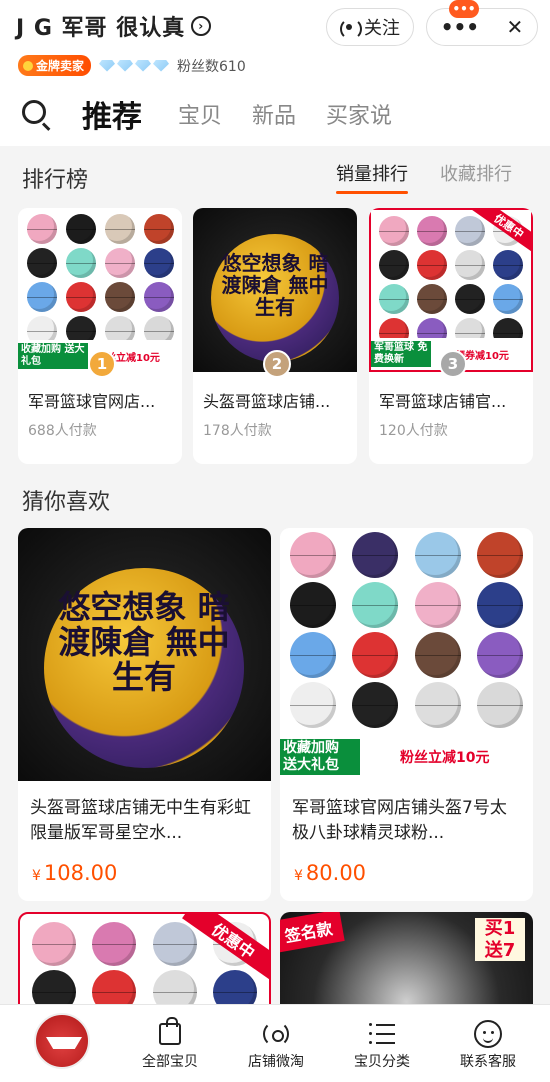 The image size is (550, 1082). Describe the element at coordinates (144, 962) in the screenshot. I see `product-card: 优惠中` at that location.